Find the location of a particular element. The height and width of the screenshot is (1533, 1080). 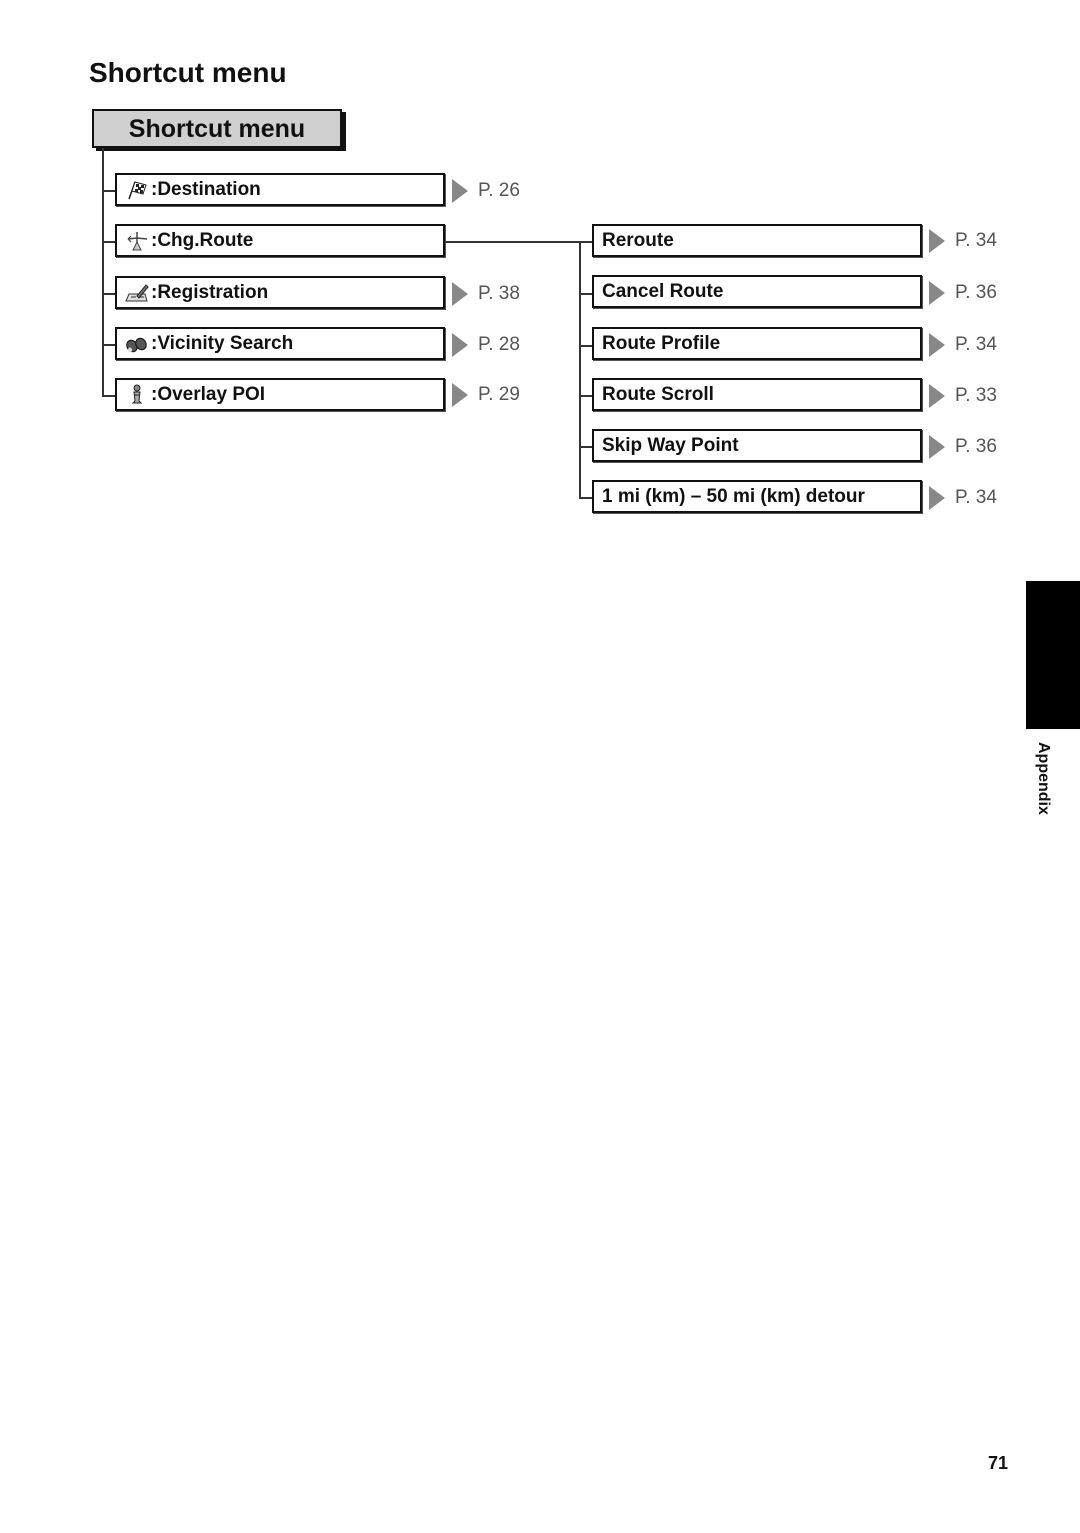

submenu-item-detour: 1 mi (km) – 50 mi (km) detour is located at coordinates (757, 496).